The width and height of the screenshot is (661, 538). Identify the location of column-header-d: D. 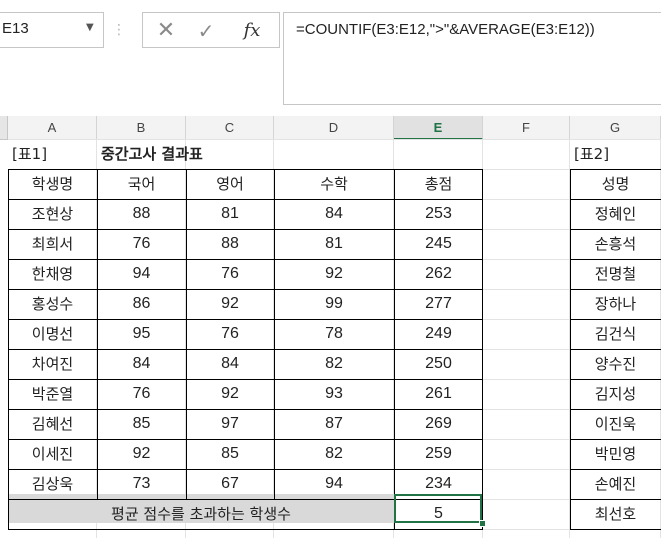
(334, 128).